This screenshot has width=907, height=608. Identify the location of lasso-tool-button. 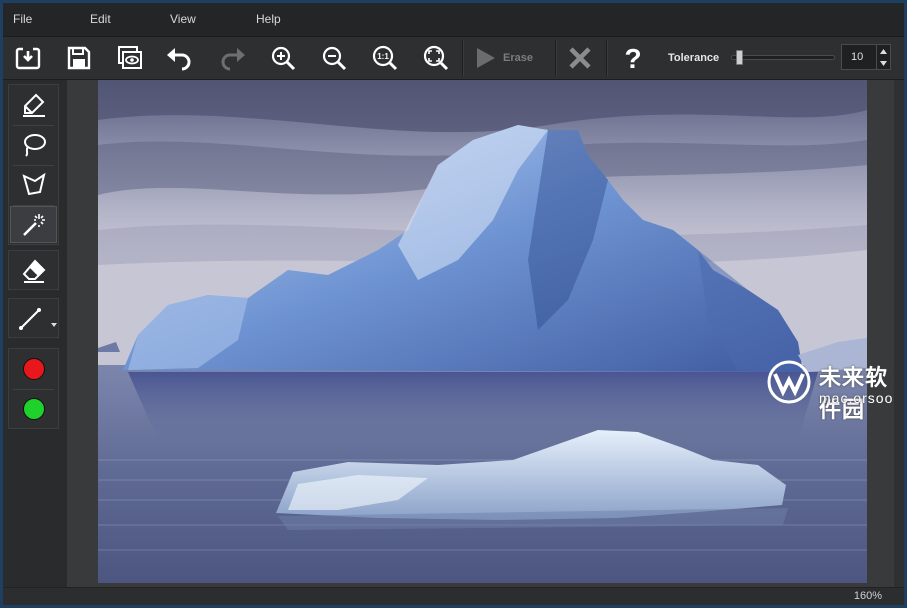
(33, 144).